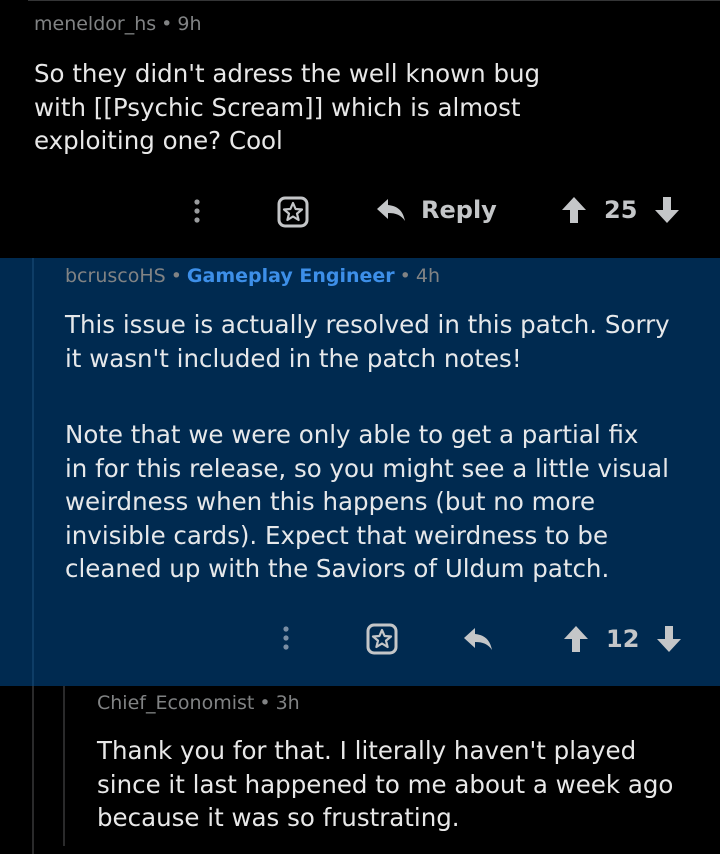 Image resolution: width=720 pixels, height=854 pixels. What do you see at coordinates (290, 276) in the screenshot?
I see `author-flair: Gameplay Engineer` at bounding box center [290, 276].